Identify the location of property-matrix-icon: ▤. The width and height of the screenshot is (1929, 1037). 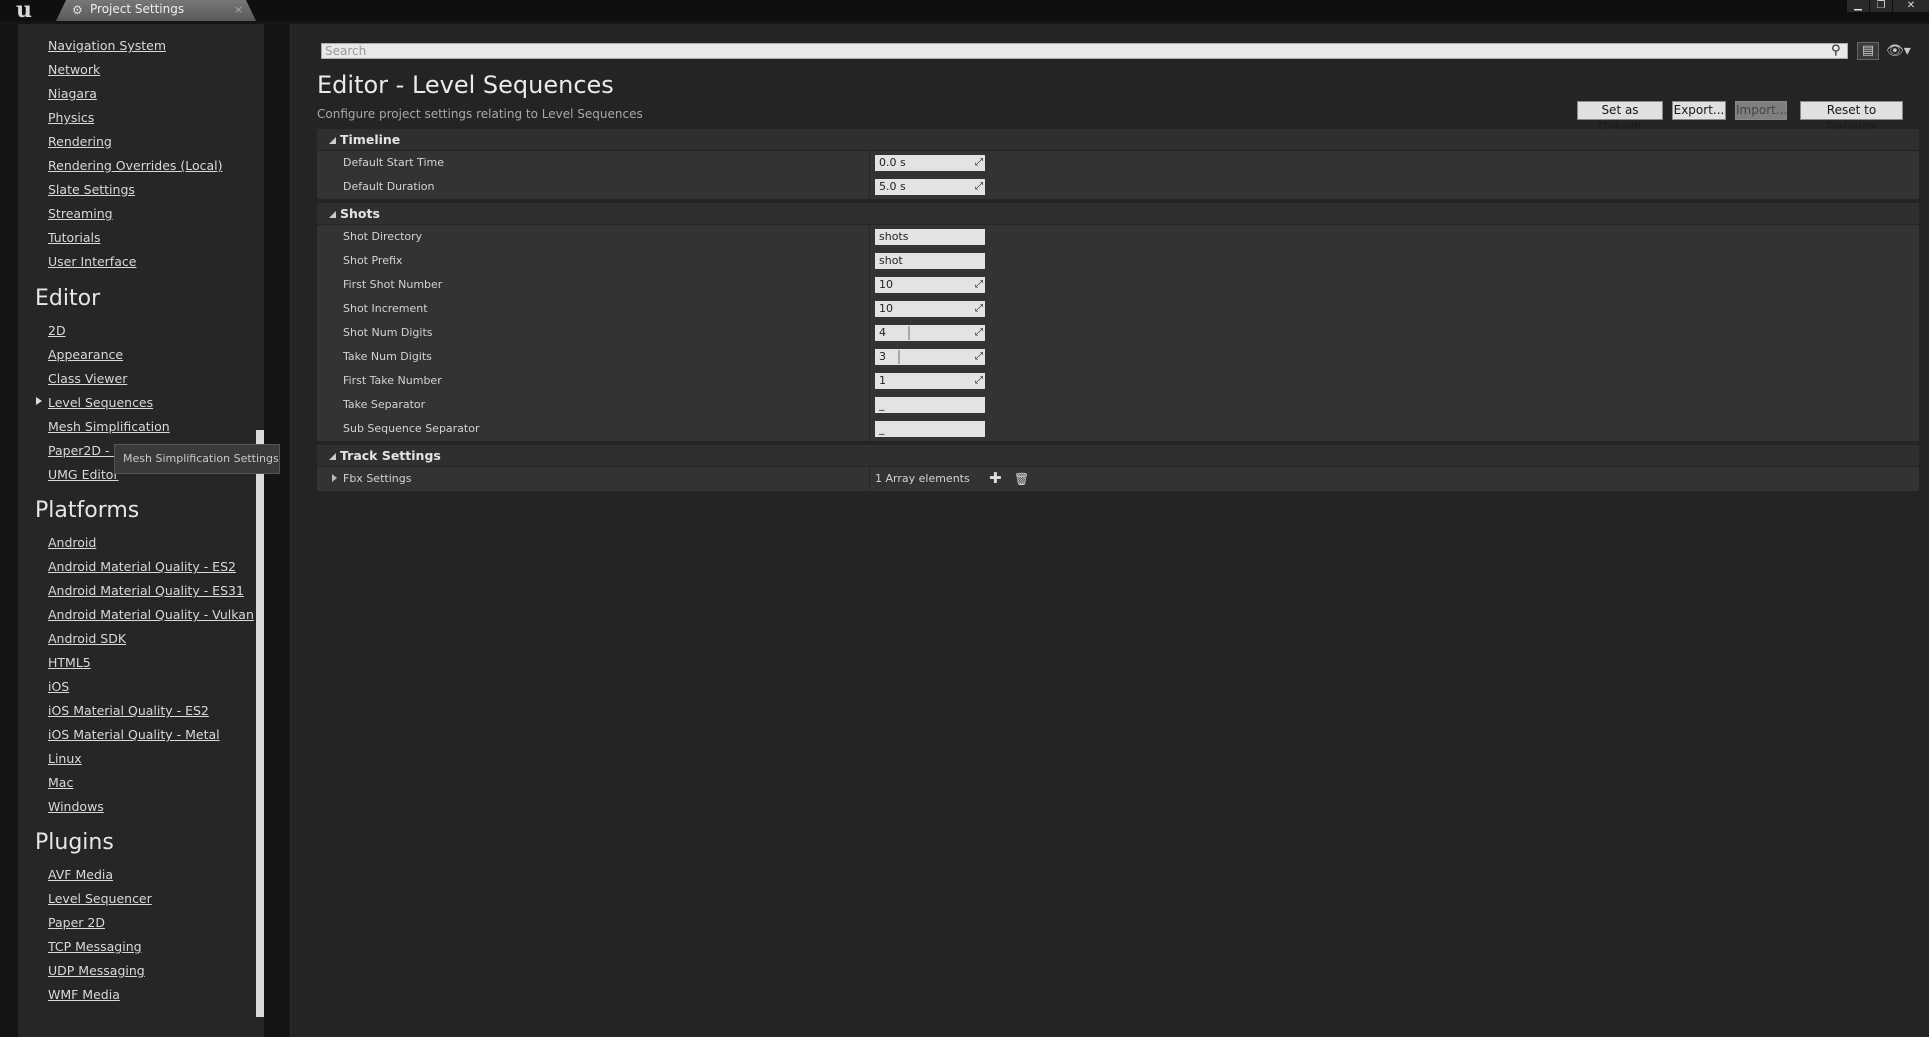
(1868, 51).